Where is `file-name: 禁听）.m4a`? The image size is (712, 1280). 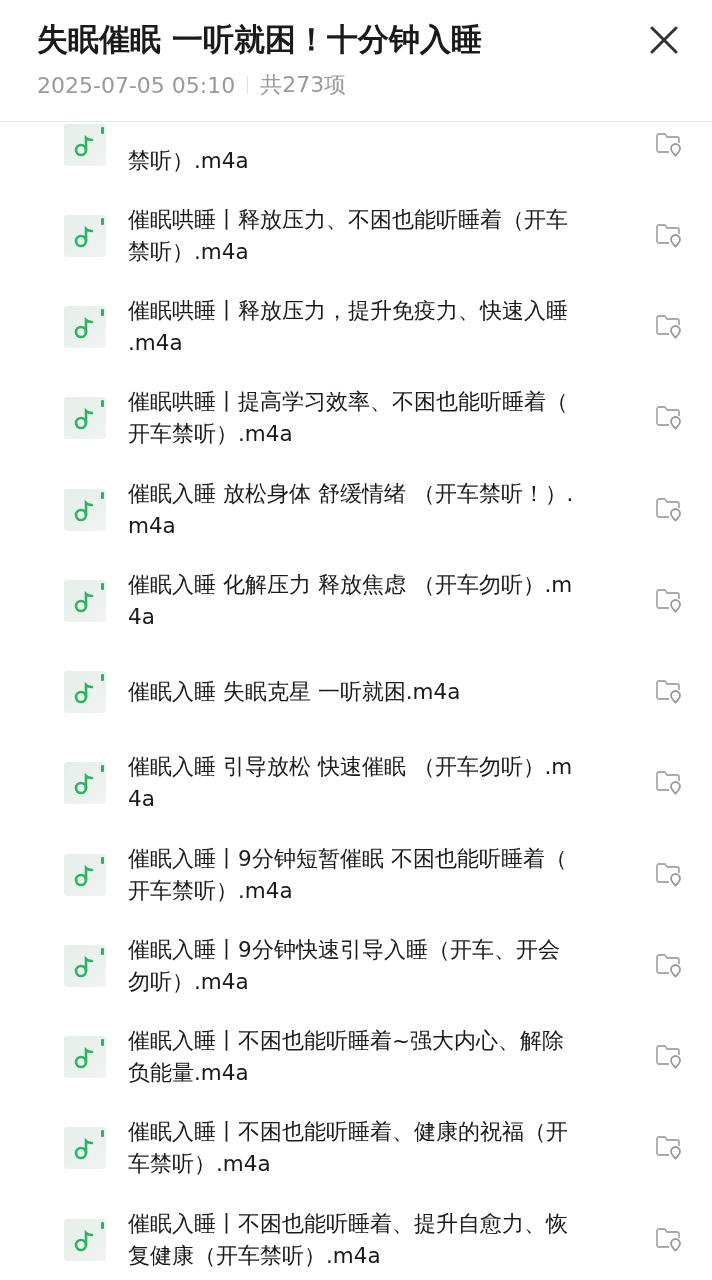
file-name: 禁听）.m4a is located at coordinates (387, 149).